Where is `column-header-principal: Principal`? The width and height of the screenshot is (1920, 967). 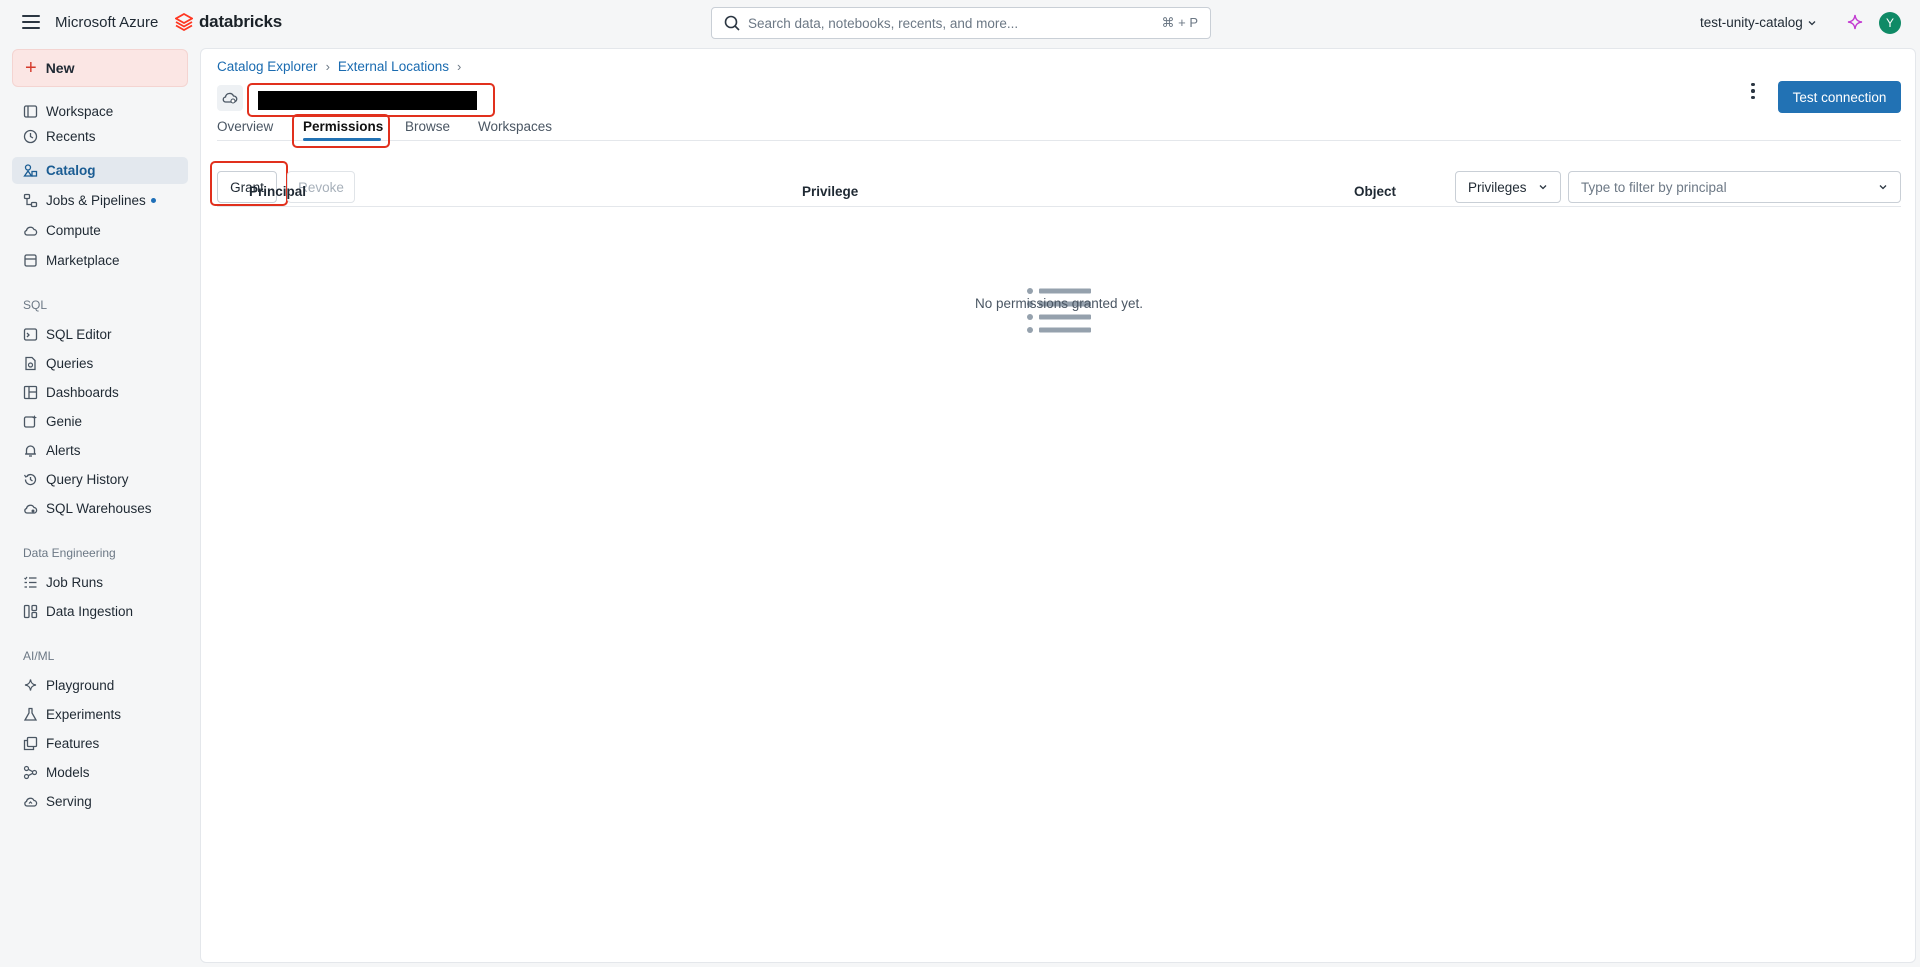
column-header-principal: Principal is located at coordinates (278, 191).